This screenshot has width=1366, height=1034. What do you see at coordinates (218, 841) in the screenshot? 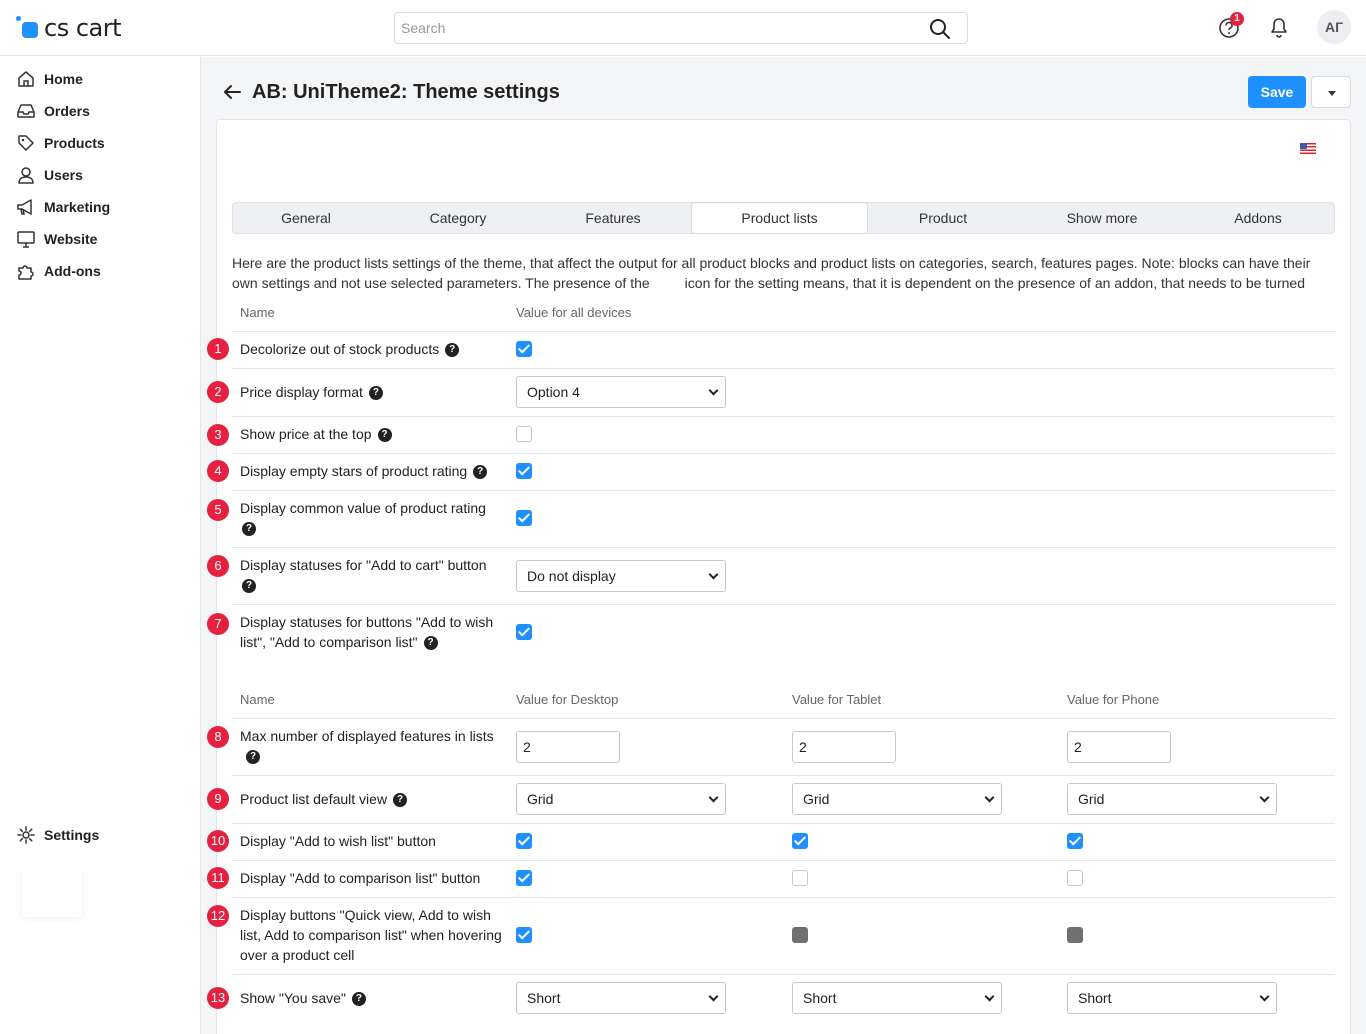
I see `row-number-badge: 10` at bounding box center [218, 841].